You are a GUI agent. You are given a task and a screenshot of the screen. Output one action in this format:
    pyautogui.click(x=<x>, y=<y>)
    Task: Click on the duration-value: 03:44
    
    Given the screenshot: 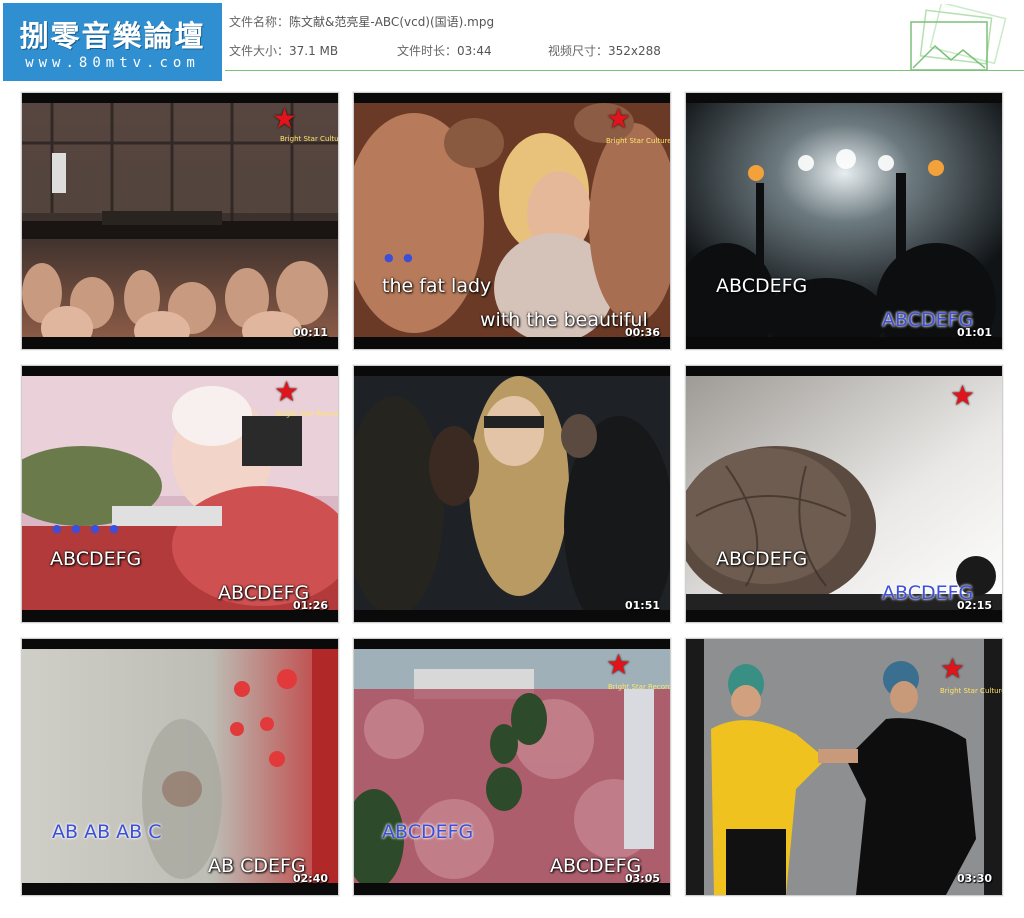 What is the action you would take?
    pyautogui.click(x=474, y=51)
    